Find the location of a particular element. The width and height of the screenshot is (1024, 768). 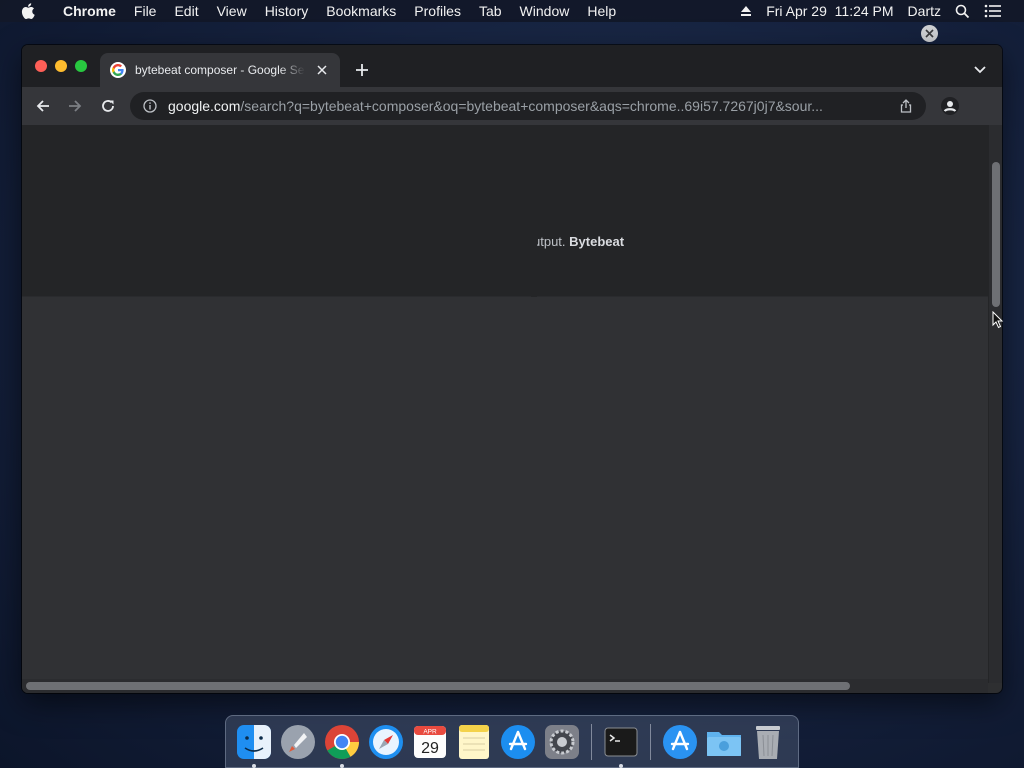

apple-menu-icon is located at coordinates (28, 11).